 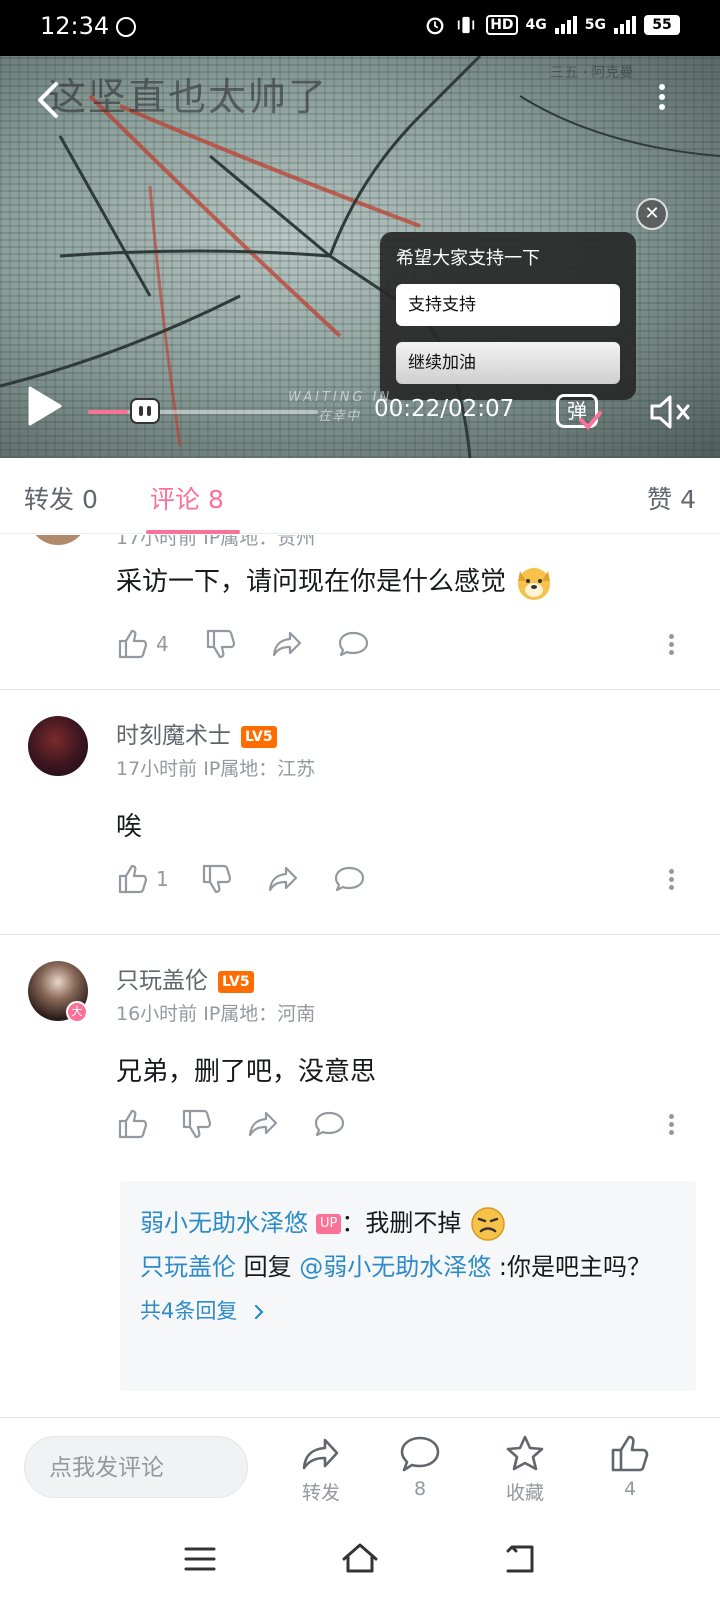 What do you see at coordinates (466, 25) in the screenshot?
I see `vibrate-icon` at bounding box center [466, 25].